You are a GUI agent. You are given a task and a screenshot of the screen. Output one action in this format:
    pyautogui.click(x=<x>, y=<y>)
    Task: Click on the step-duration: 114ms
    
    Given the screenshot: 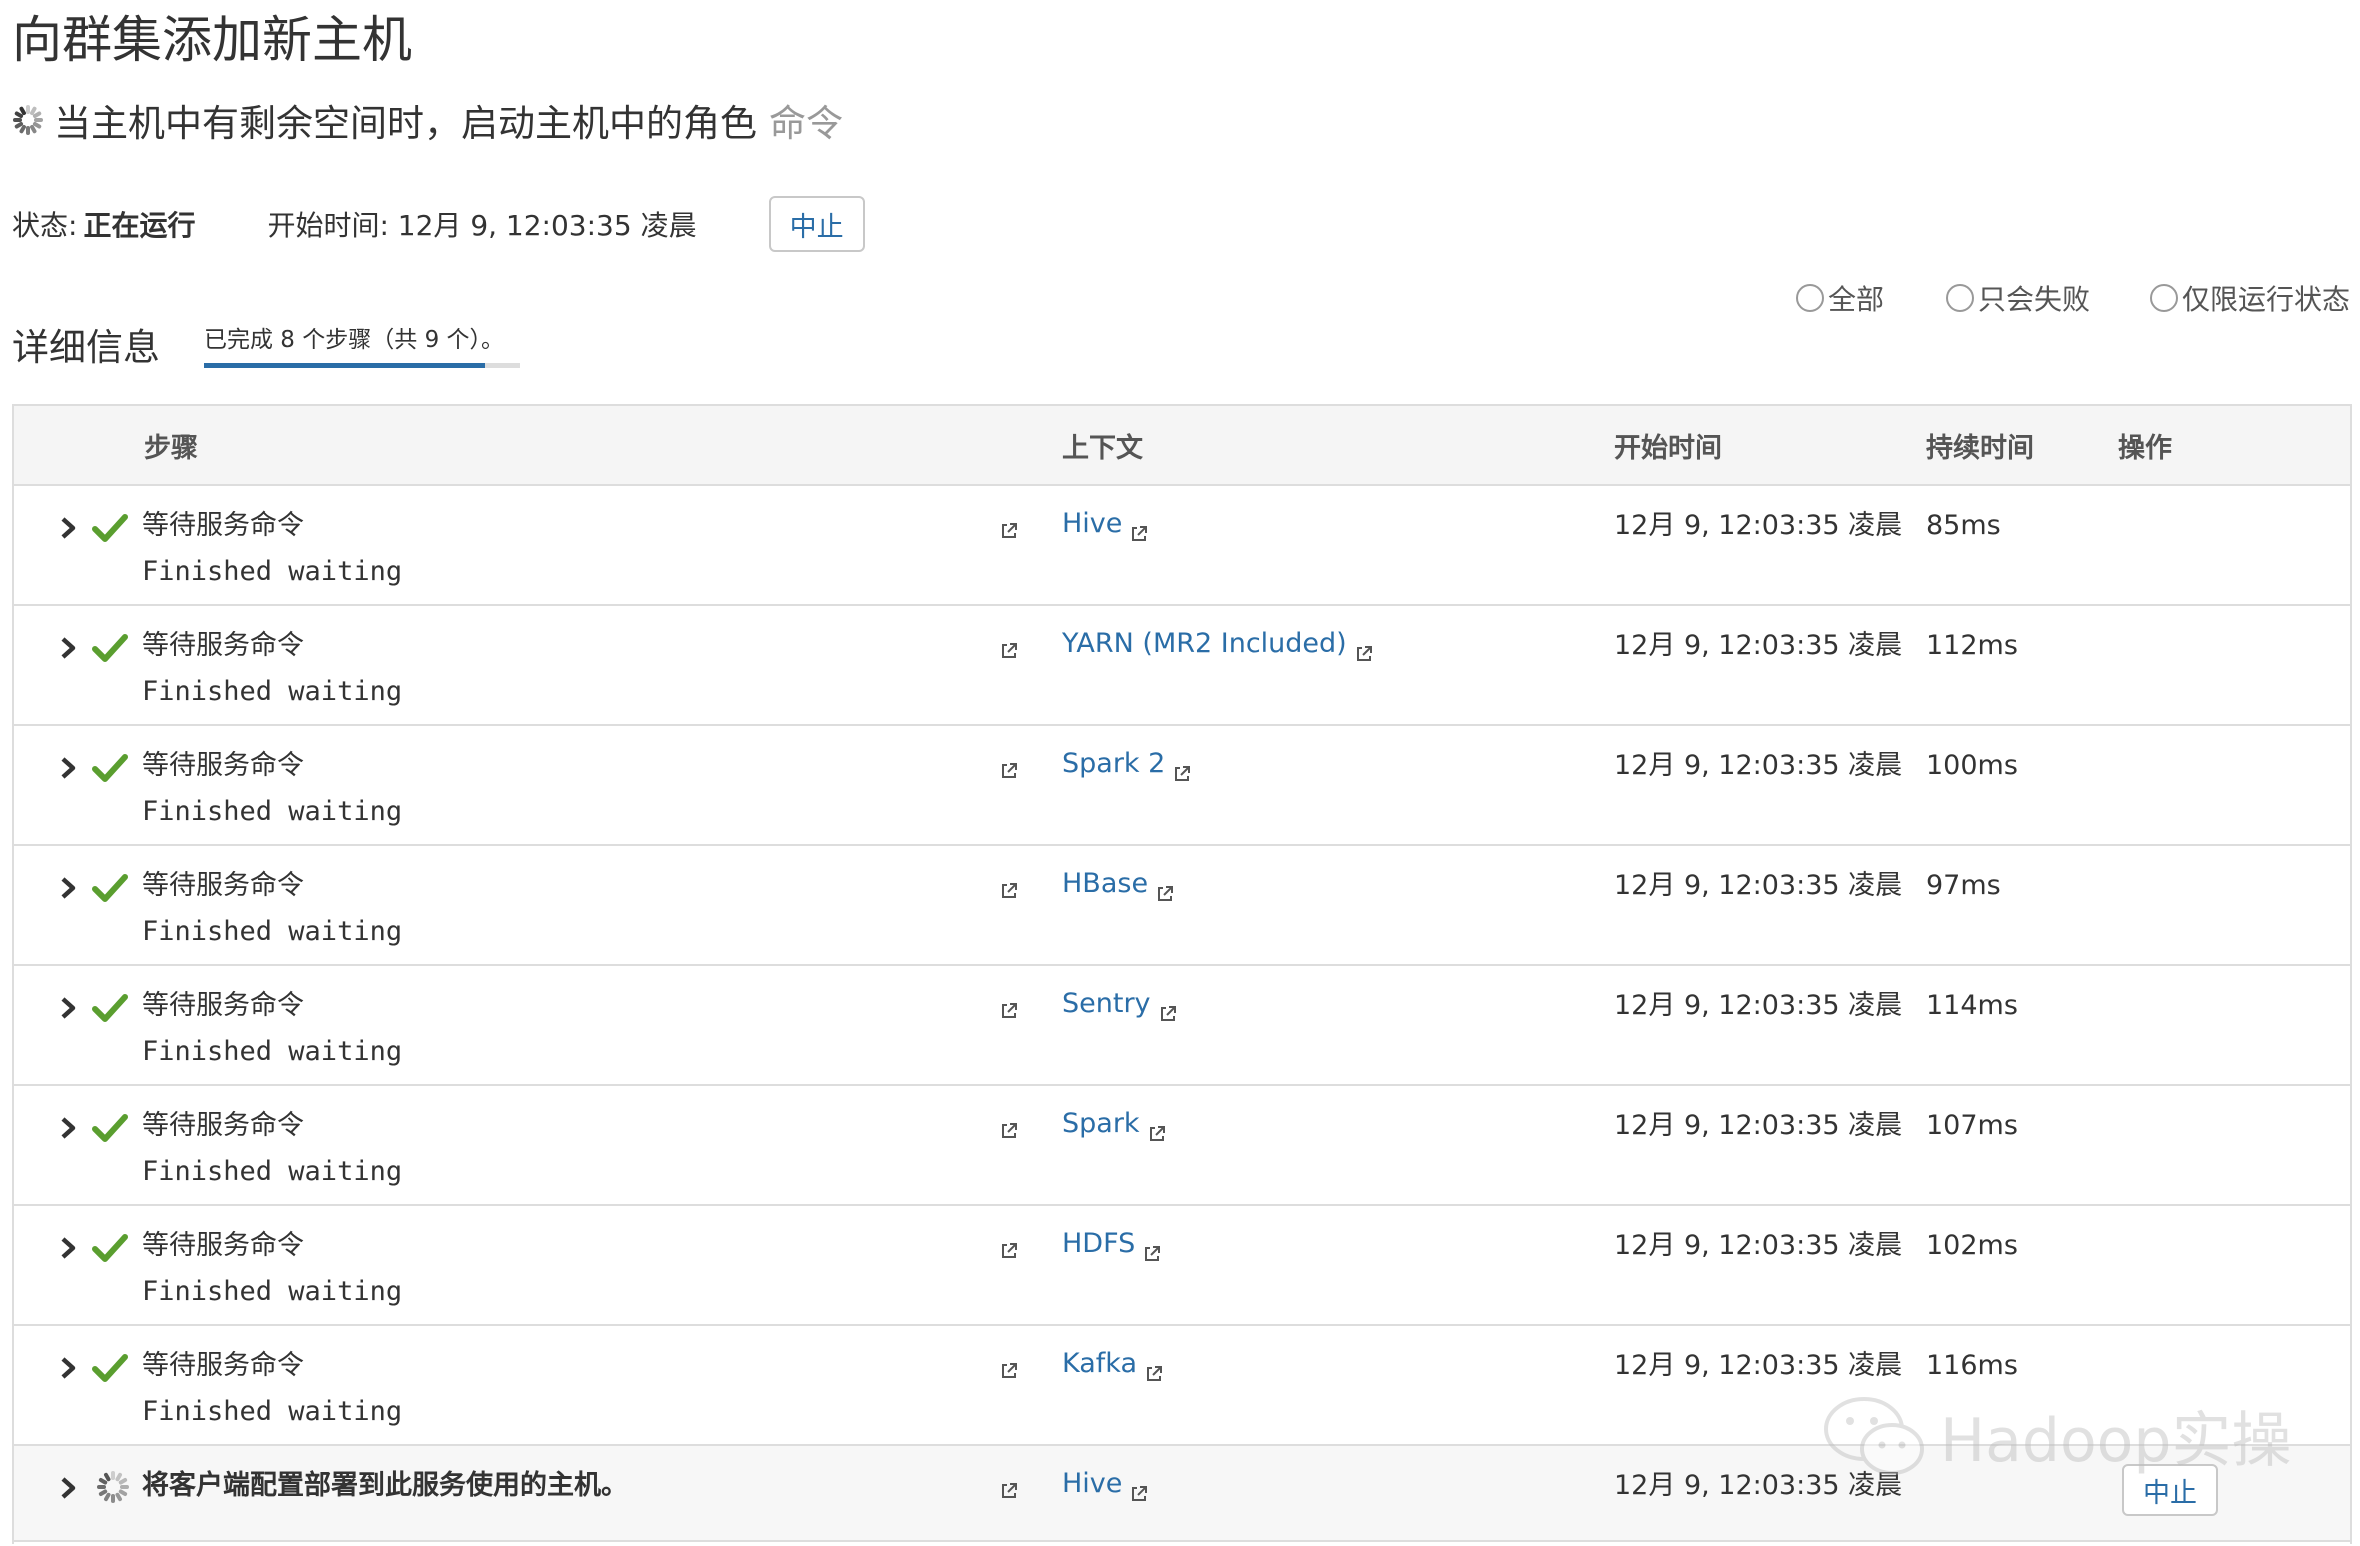 What is the action you would take?
    pyautogui.click(x=1972, y=1005)
    